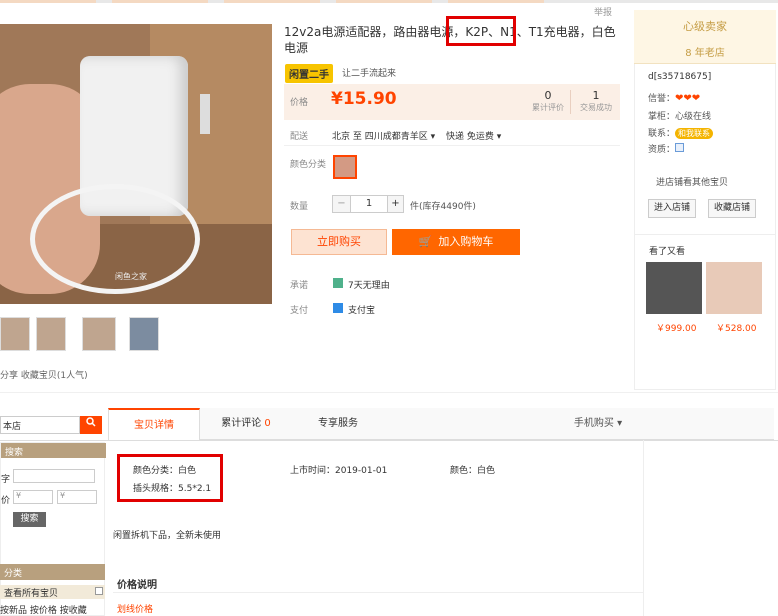 This screenshot has width=778, height=616. I want to click on owner-row: 掌柜：心级在线, so click(679, 115).